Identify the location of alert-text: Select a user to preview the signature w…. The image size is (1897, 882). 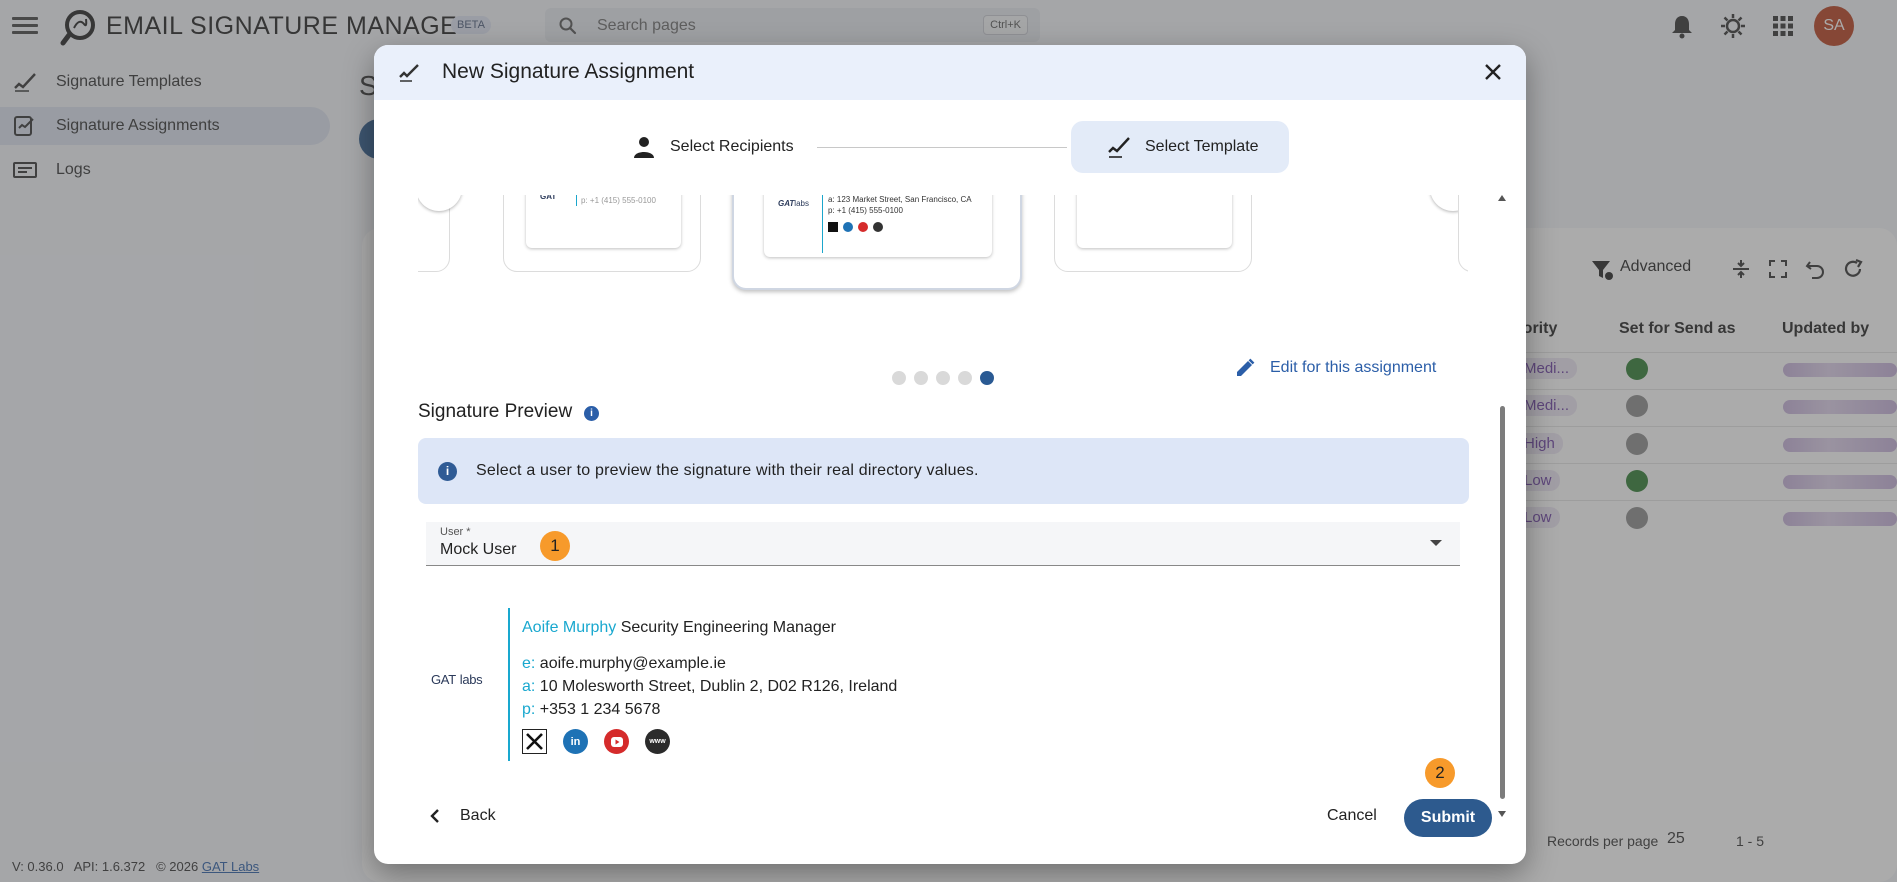
(727, 470).